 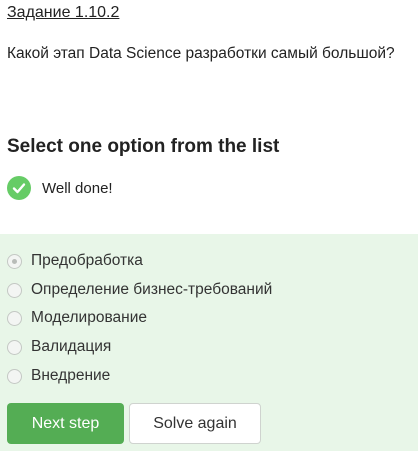 I want to click on option-validation: Валидация, so click(x=59, y=347).